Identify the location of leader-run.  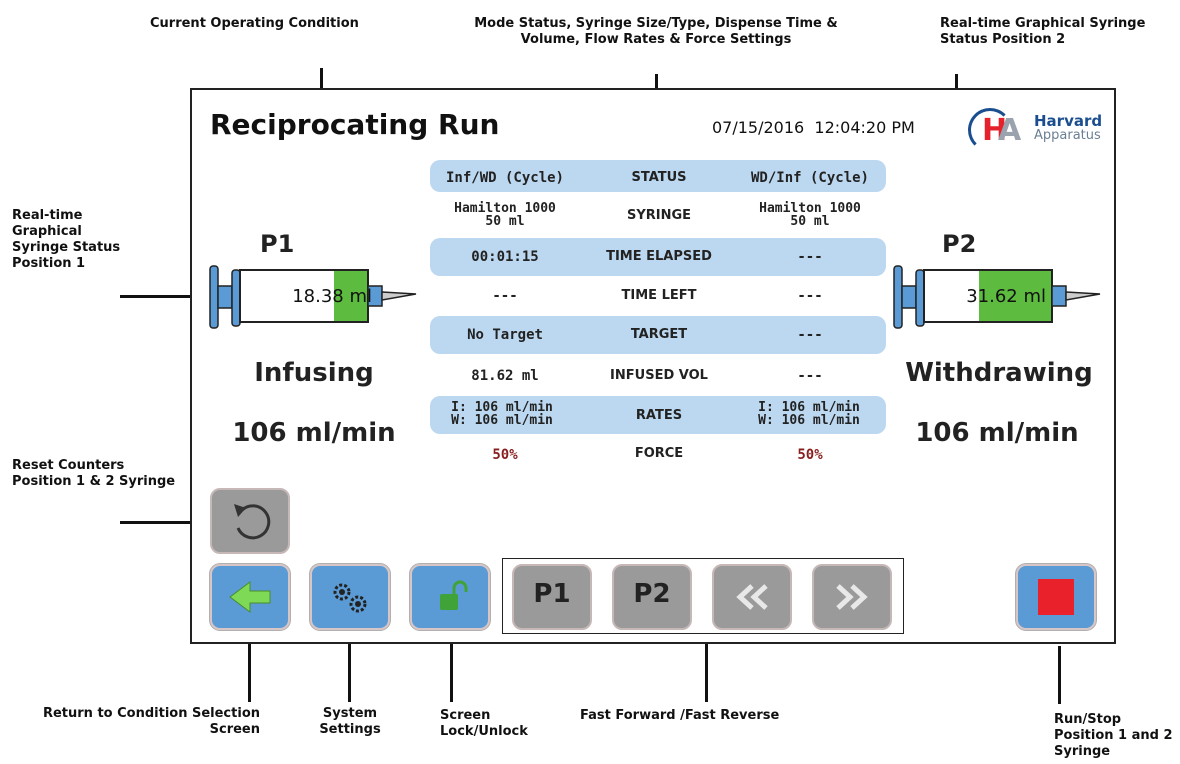
(1059, 675).